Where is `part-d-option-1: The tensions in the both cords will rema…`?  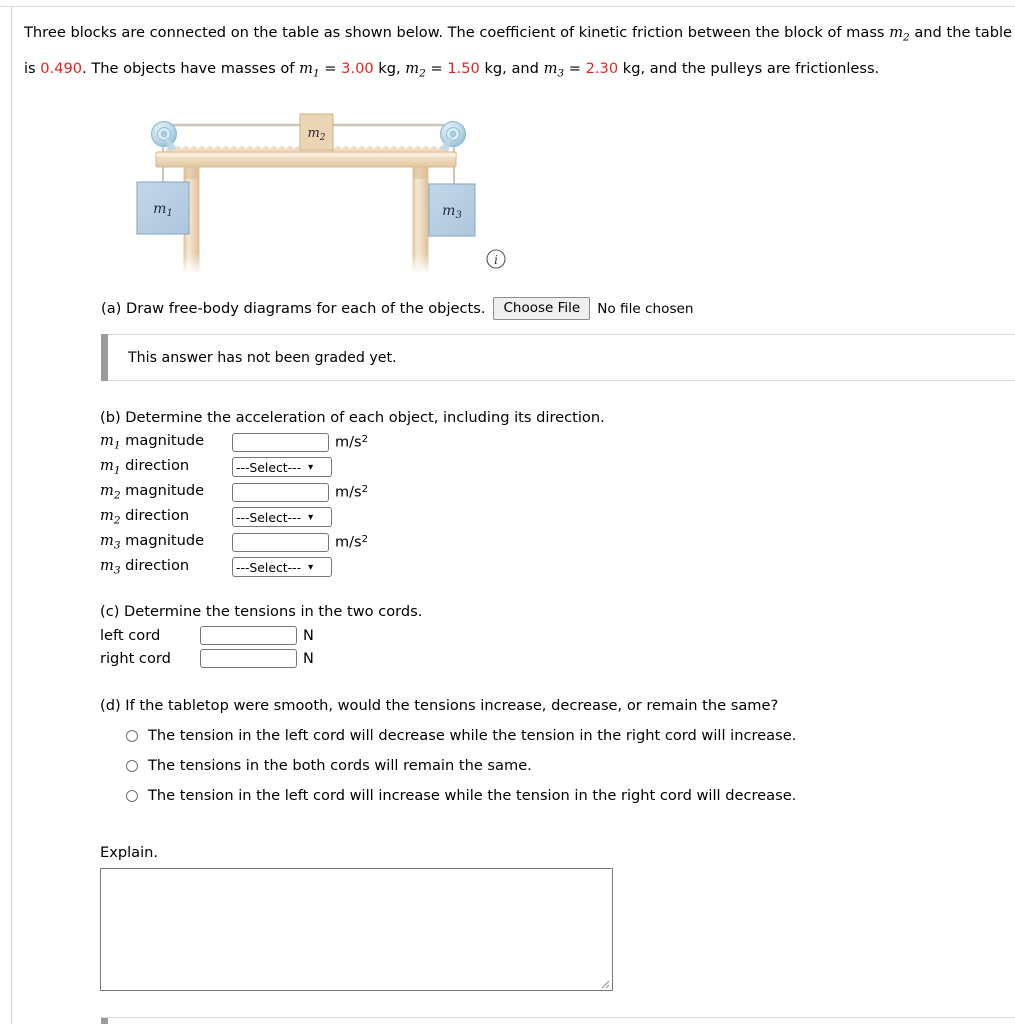
part-d-option-1: The tensions in the both cords will rema… is located at coordinates (550, 765).